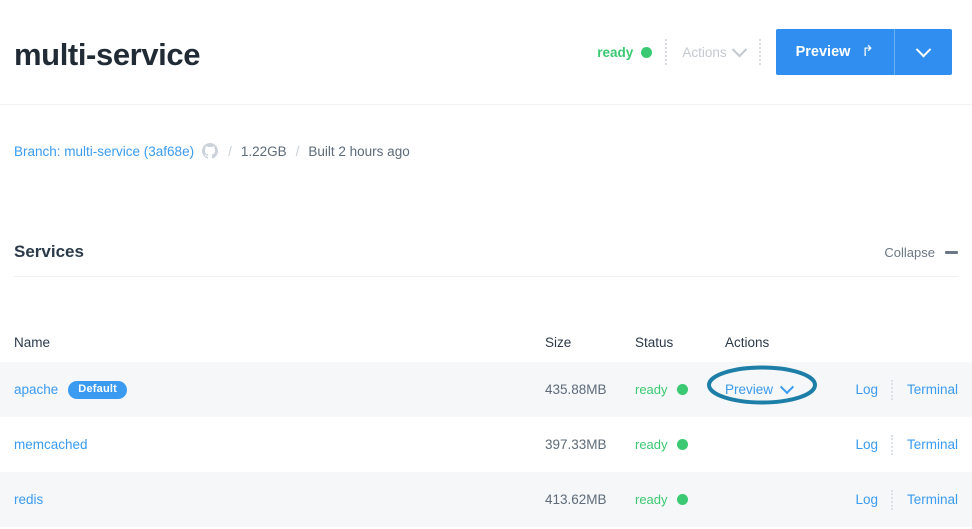 The width and height of the screenshot is (972, 529). Describe the element at coordinates (558, 342) in the screenshot. I see `column-header-size: Size` at that location.